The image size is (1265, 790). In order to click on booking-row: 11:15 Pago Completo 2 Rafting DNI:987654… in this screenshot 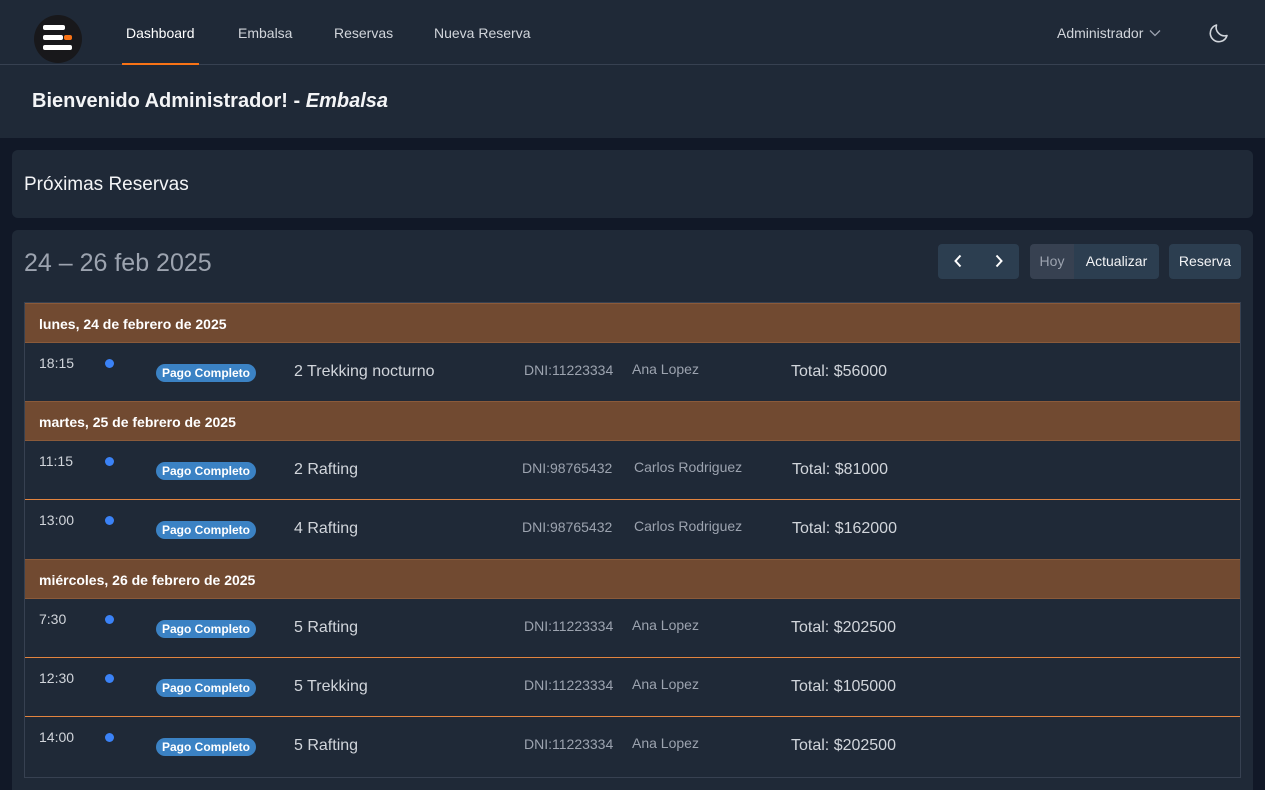, I will do `click(632, 470)`.